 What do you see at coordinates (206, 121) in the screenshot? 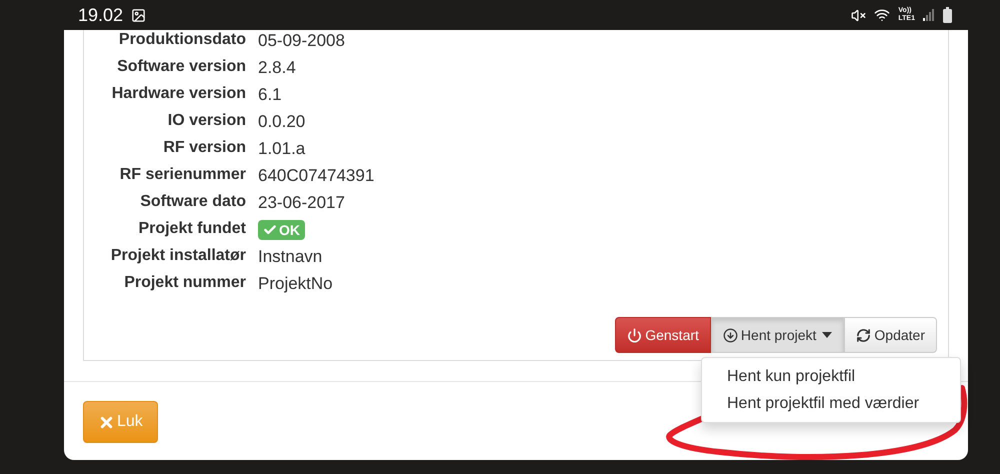
I see `field-label: IO version` at bounding box center [206, 121].